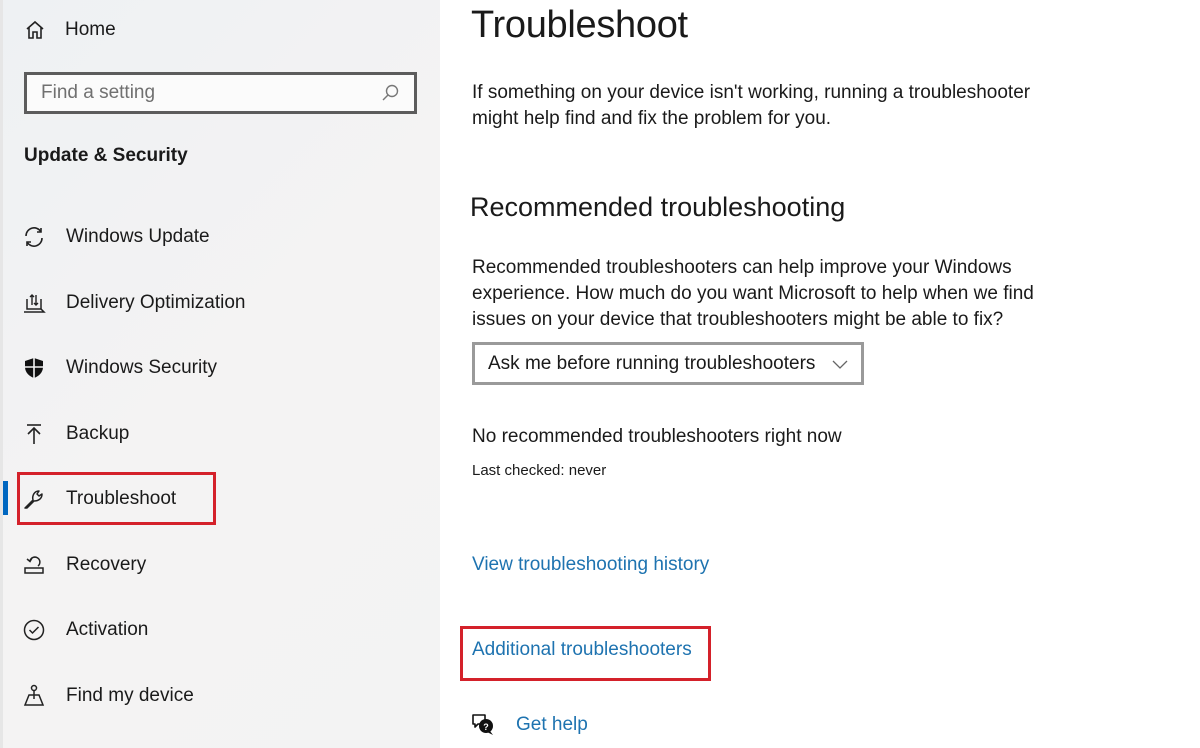 This screenshot has width=1200, height=748. What do you see at coordinates (34, 237) in the screenshot?
I see `sync-icon` at bounding box center [34, 237].